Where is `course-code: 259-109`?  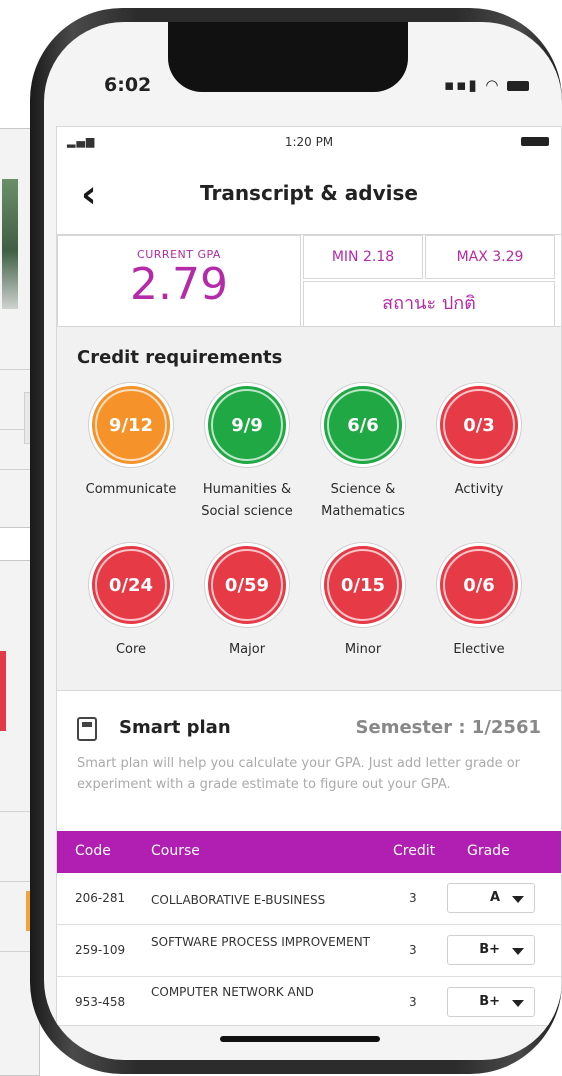 course-code: 259-109 is located at coordinates (100, 950).